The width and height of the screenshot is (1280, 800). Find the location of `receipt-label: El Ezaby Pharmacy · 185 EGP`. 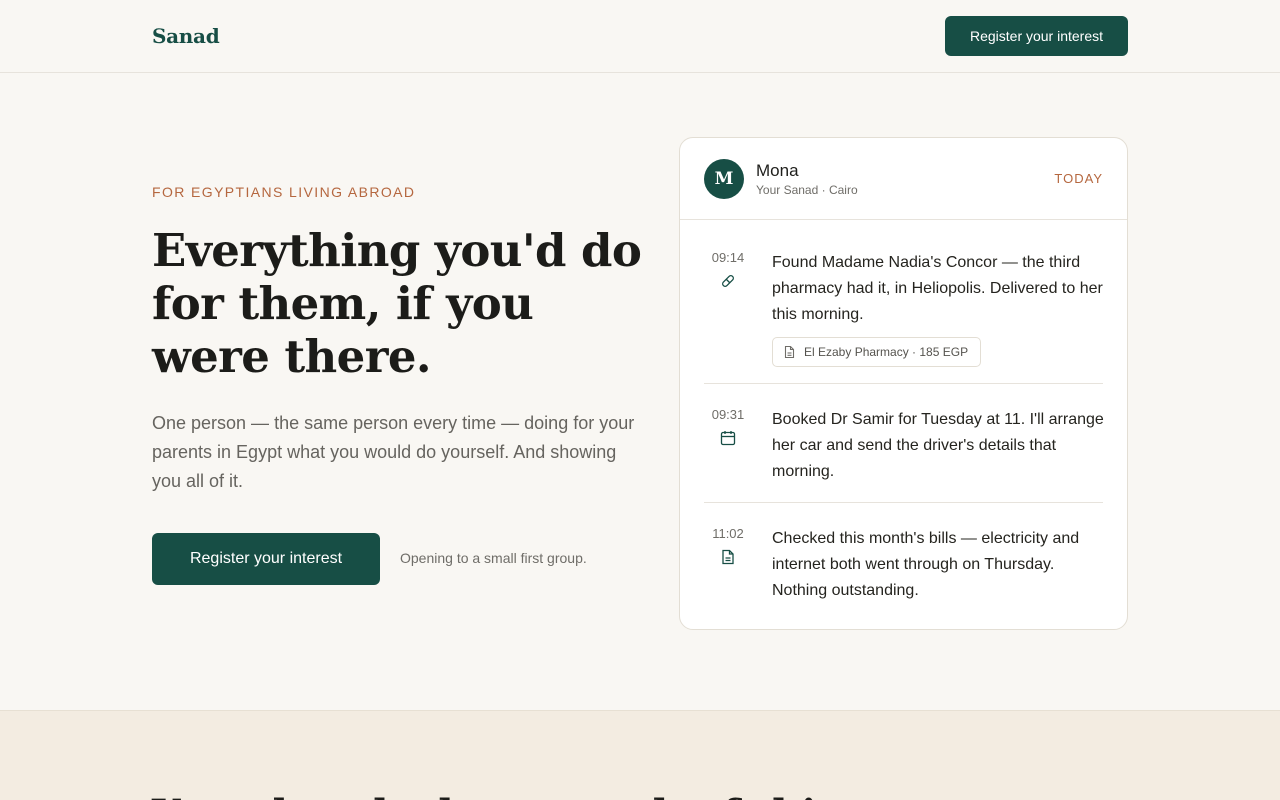

receipt-label: El Ezaby Pharmacy · 185 EGP is located at coordinates (886, 352).